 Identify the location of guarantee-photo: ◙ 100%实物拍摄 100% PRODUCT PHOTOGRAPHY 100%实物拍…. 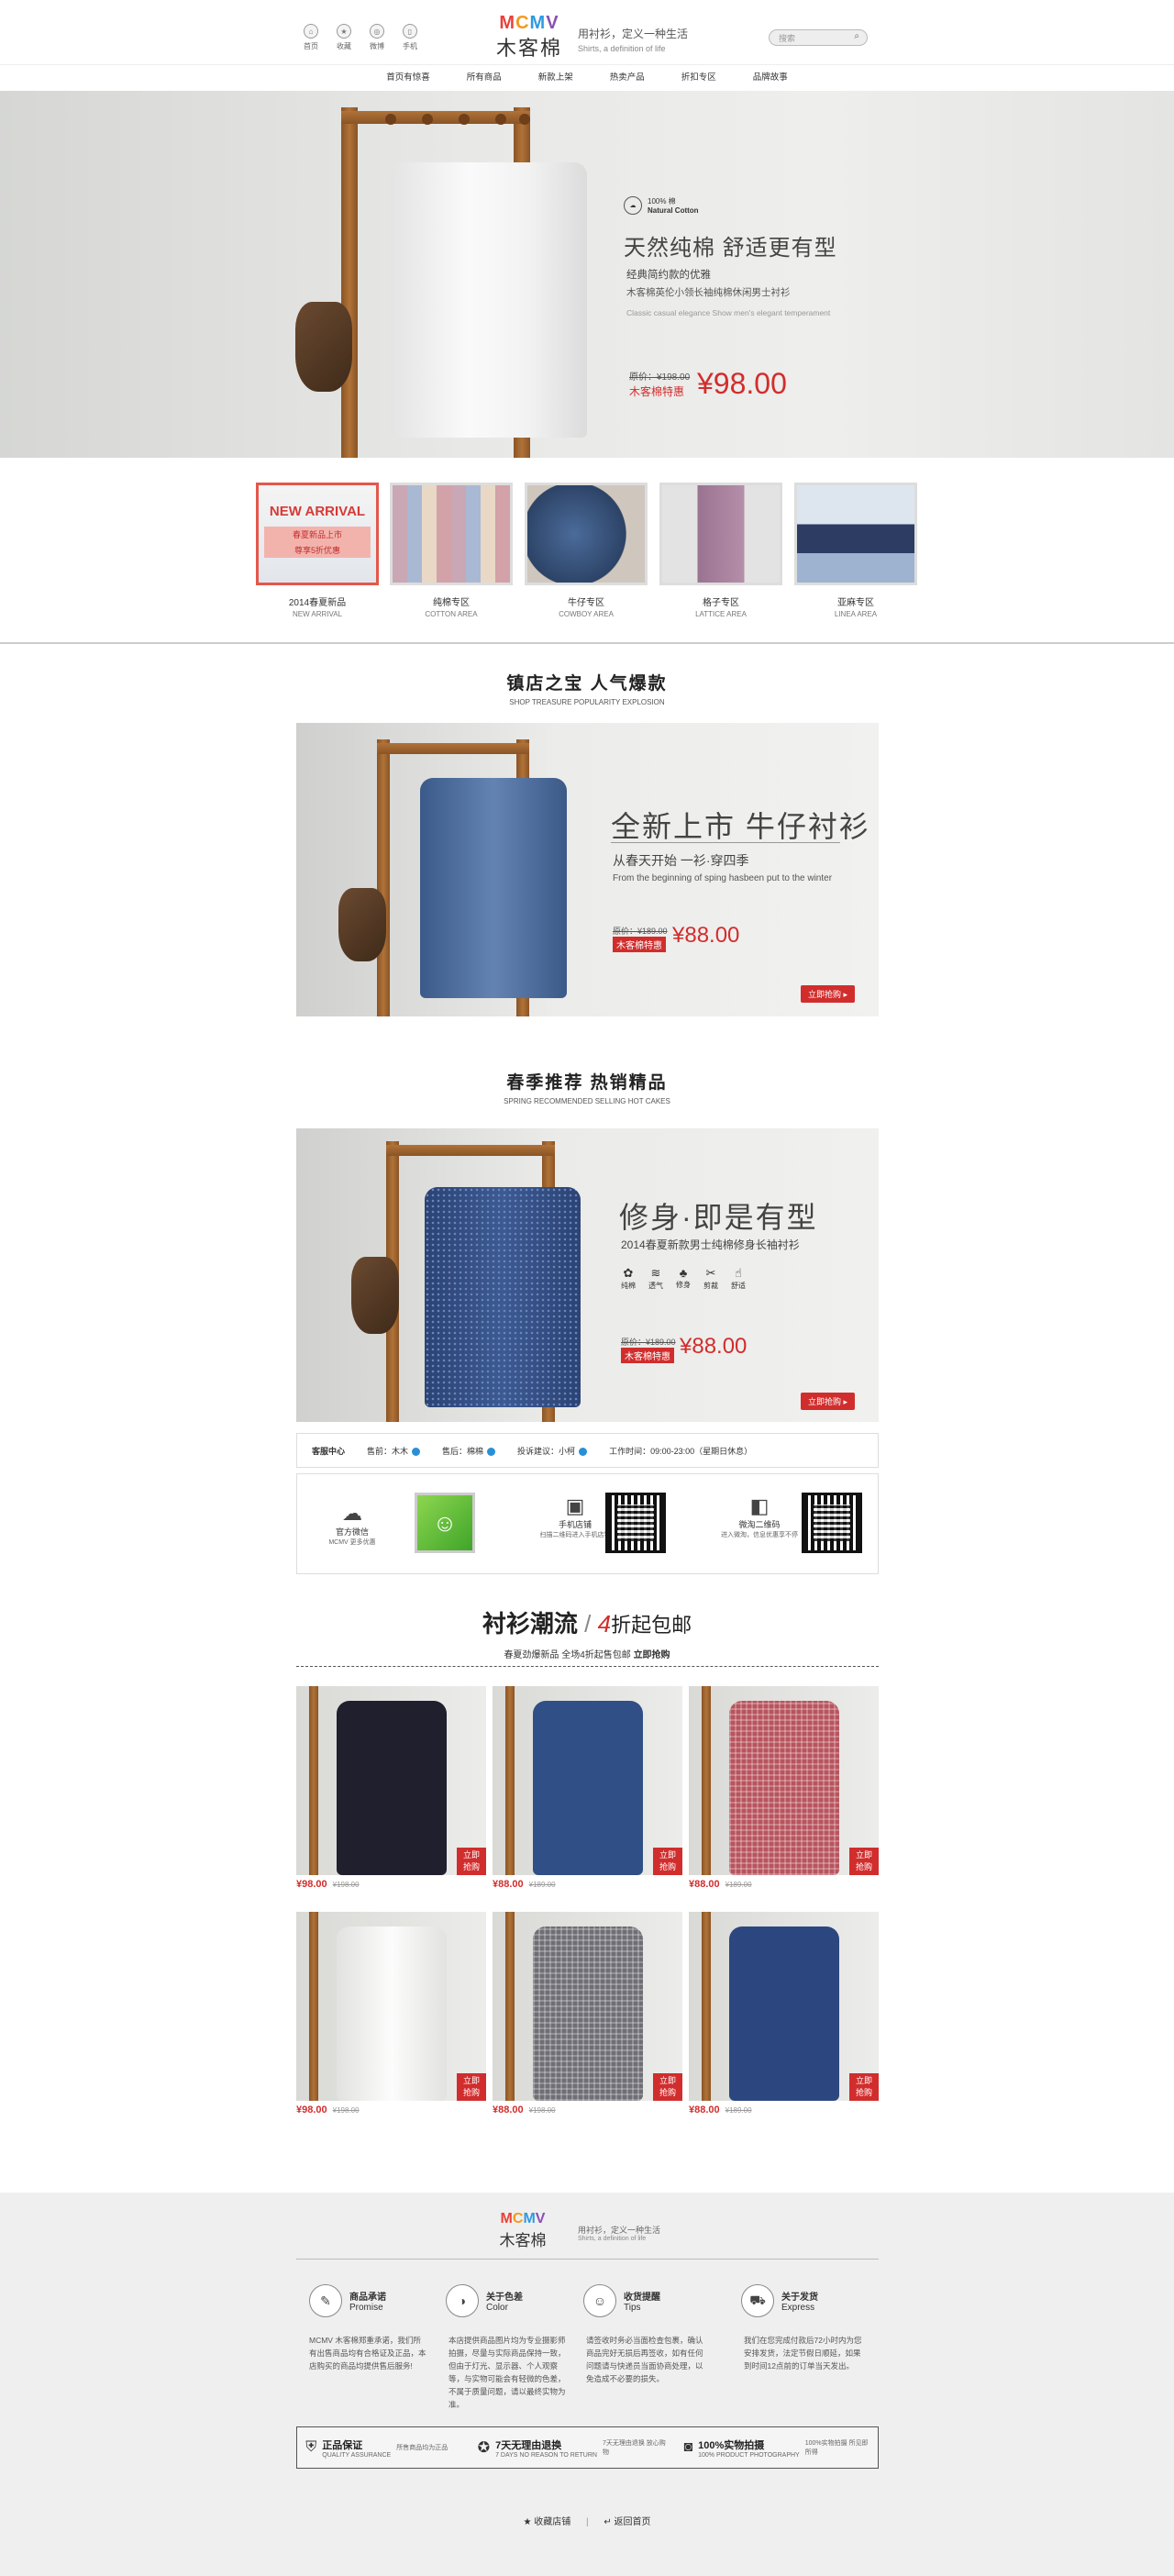
(776, 2448).